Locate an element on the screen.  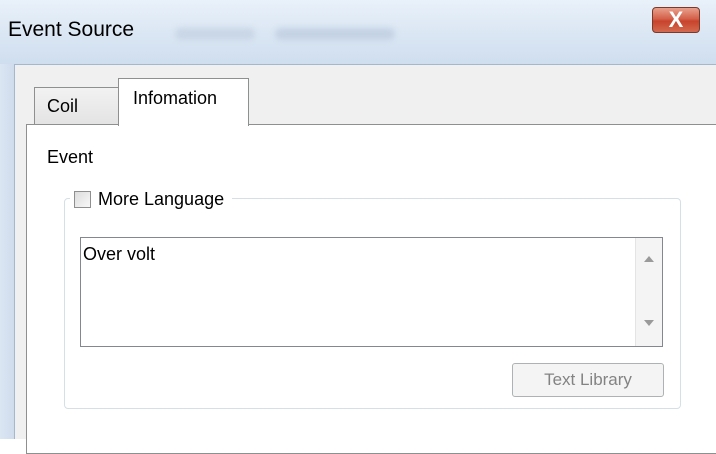
text-library-button: Text Library is located at coordinates (588, 380).